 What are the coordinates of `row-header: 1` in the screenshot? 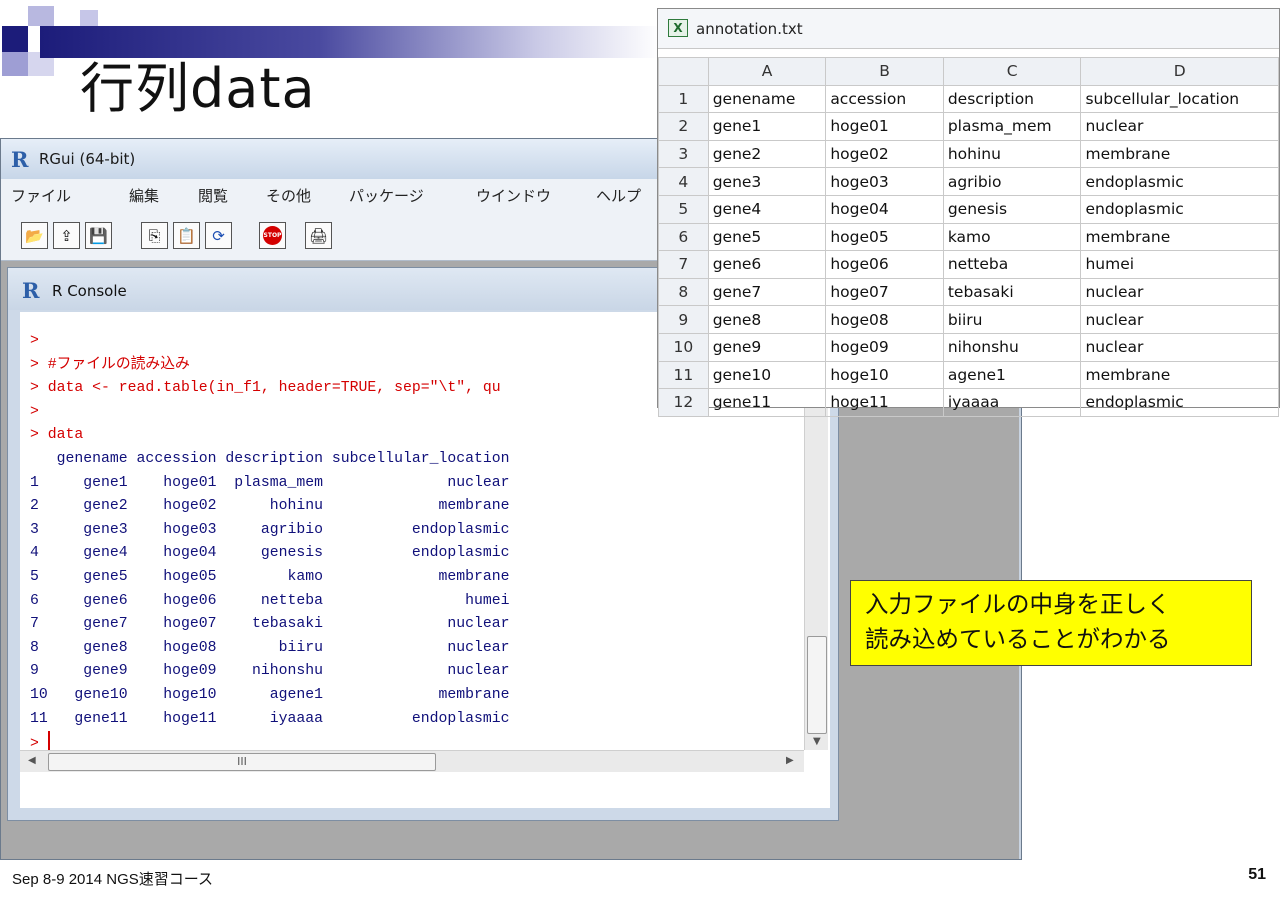 It's located at (683, 99).